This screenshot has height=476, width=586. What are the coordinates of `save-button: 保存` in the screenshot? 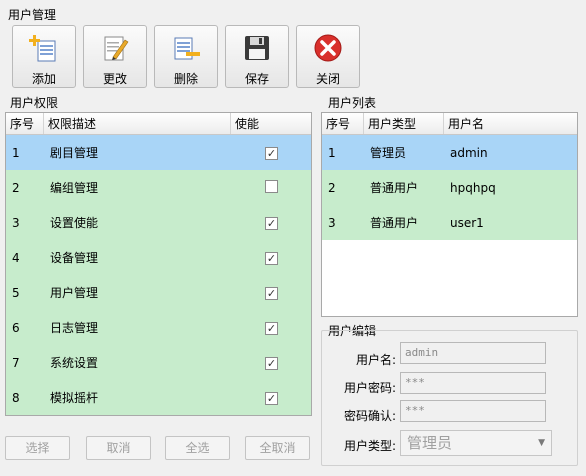 It's located at (257, 56).